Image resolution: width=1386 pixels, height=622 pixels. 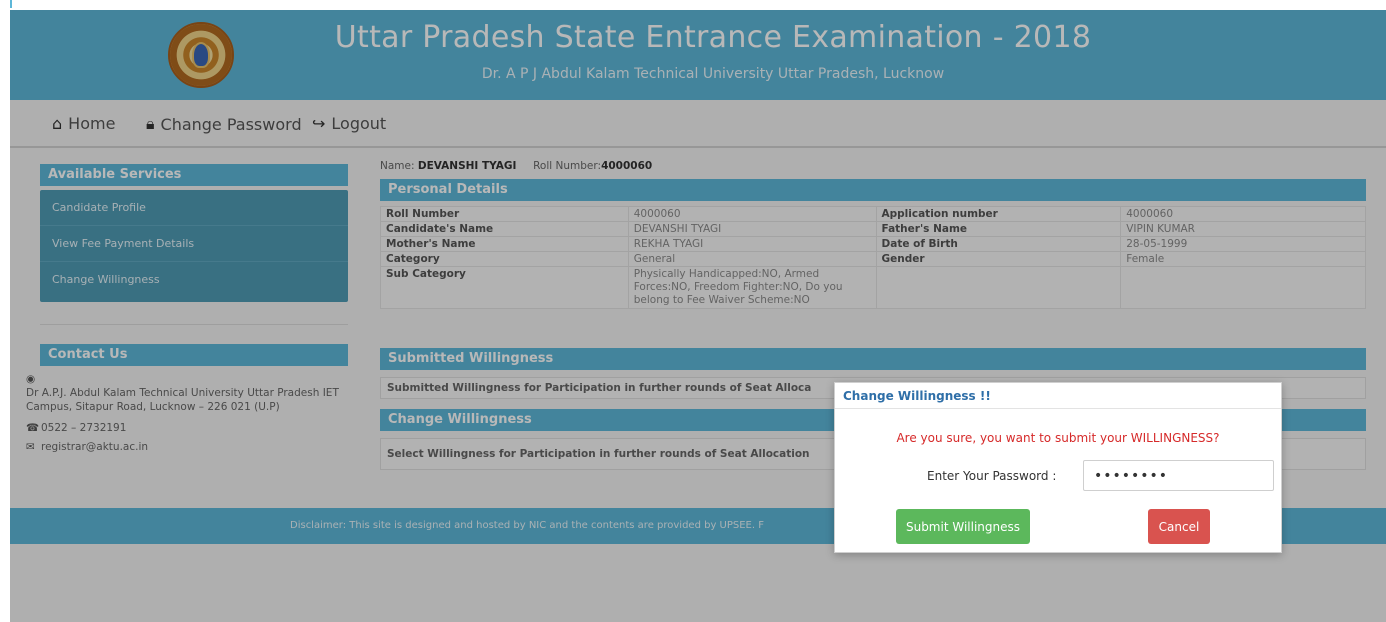 What do you see at coordinates (992, 476) in the screenshot?
I see `password-label: Enter Your Password :` at bounding box center [992, 476].